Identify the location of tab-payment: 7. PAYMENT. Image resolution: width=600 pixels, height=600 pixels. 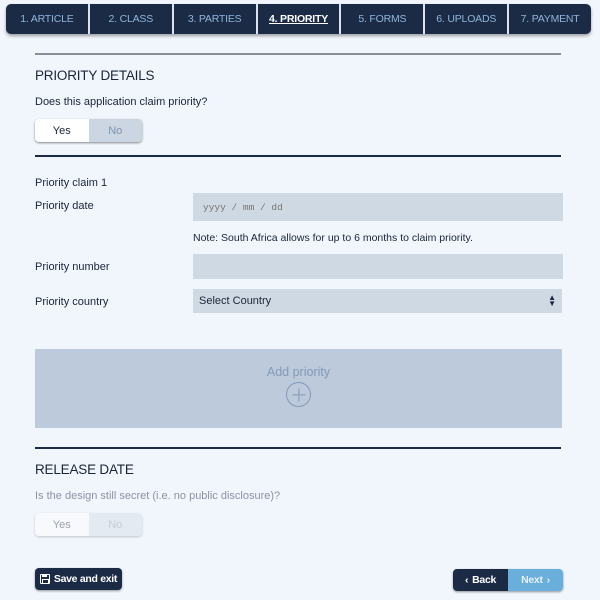
(550, 19).